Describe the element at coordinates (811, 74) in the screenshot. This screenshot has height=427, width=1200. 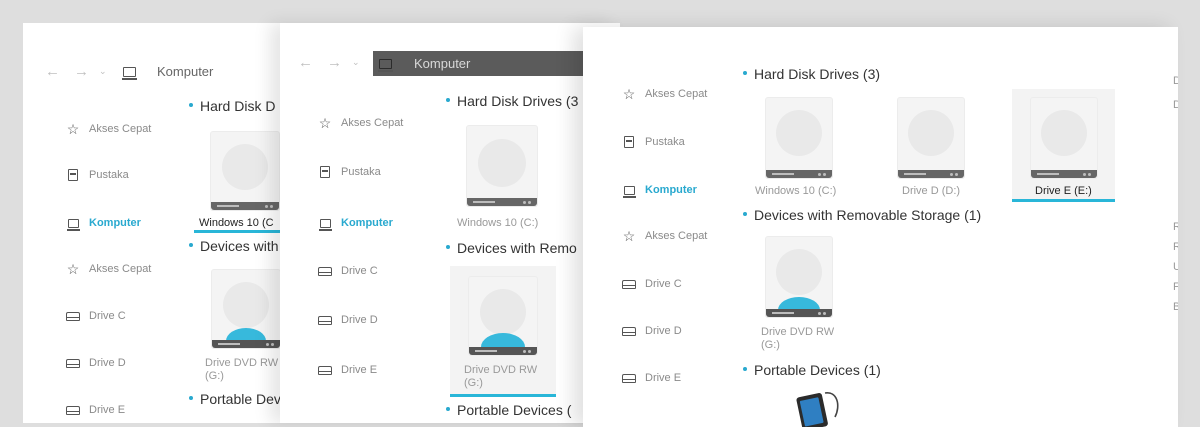
I see `section-hard-disks: Hard Disk Drives (3)` at that location.